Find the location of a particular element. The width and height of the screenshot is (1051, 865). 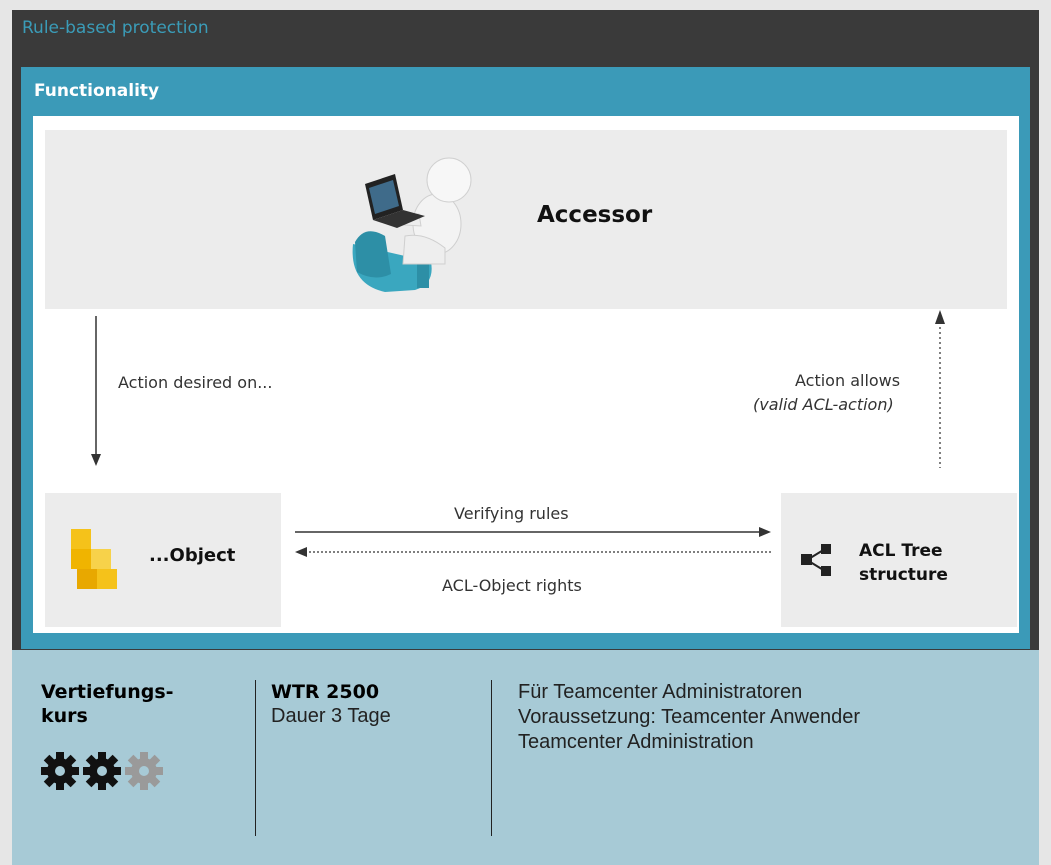

info-line-2: Voraussetzung: Teamcenter Anwender is located at coordinates (689, 717).